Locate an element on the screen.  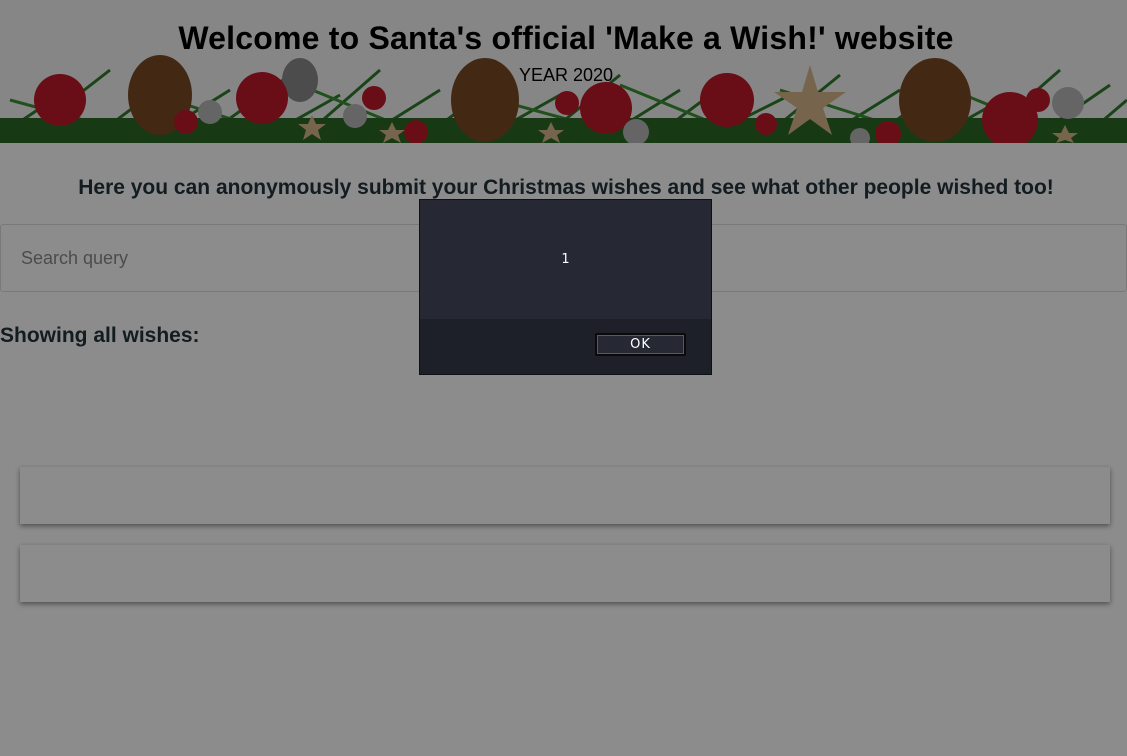
alert-dialog: 1 OK is located at coordinates (565, 287).